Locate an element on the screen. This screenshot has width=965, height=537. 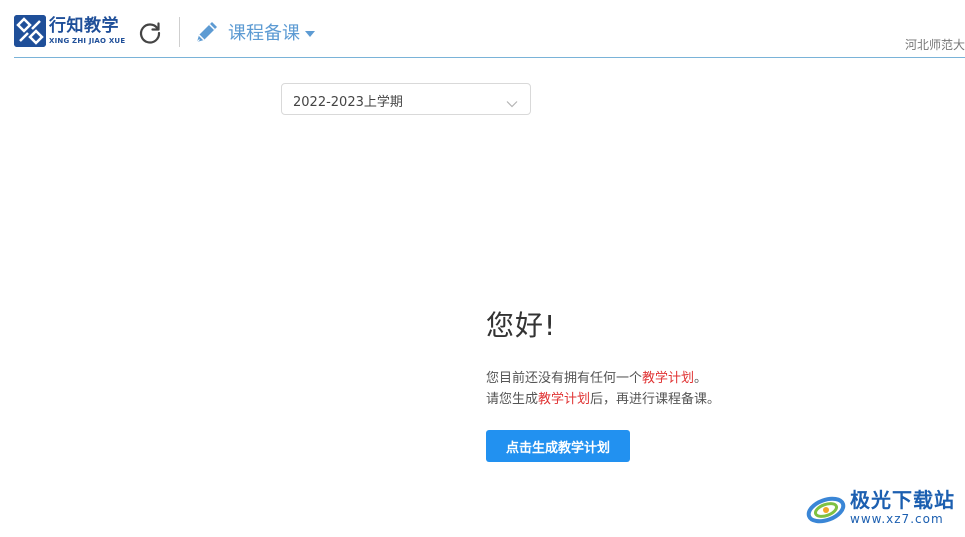
top-header: 行知教学 XING ZHI JIAO XUE 课程备课 河北师范大 is located at coordinates (482, 29).